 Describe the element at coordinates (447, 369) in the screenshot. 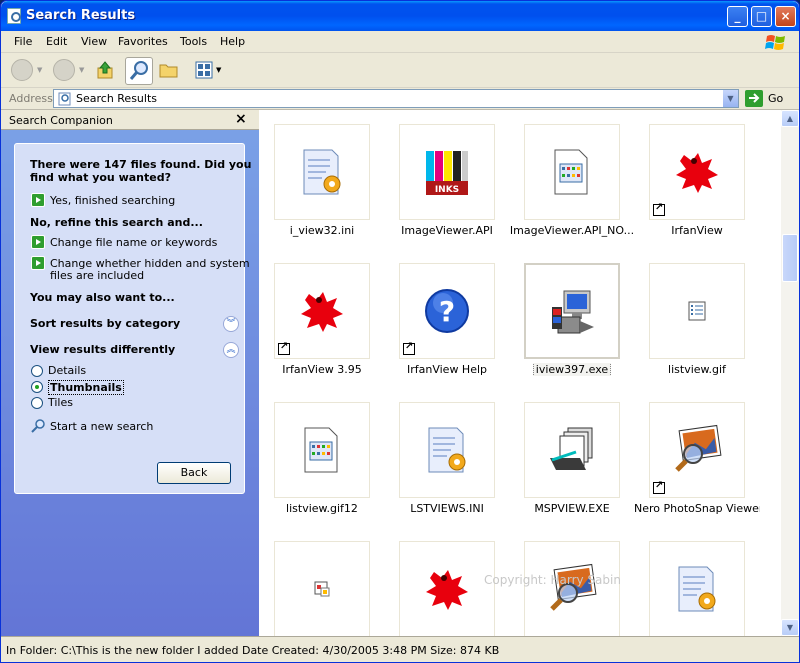

I see `file-name-label: IrfanView Help` at that location.